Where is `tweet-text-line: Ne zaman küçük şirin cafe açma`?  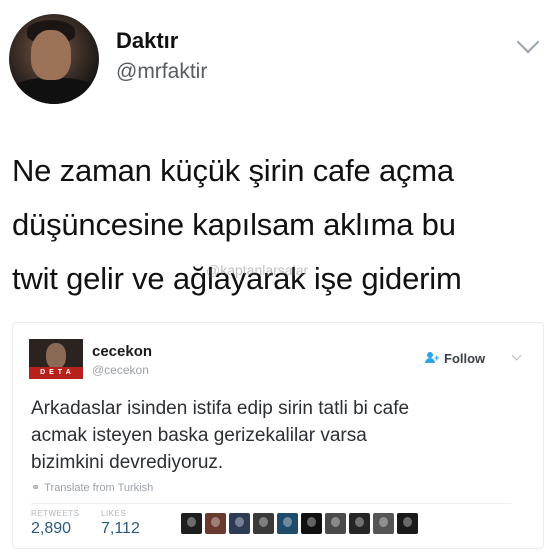
tweet-text-line: Ne zaman küçük şirin cafe açma is located at coordinates (233, 170).